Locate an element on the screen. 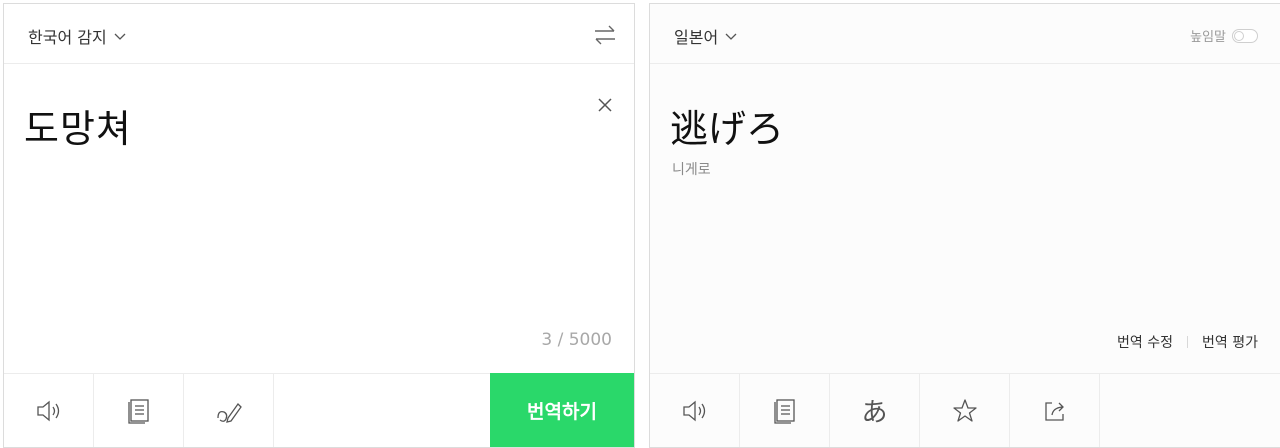 The height and width of the screenshot is (448, 1280). source-text: 도망쳐 is located at coordinates (78, 125).